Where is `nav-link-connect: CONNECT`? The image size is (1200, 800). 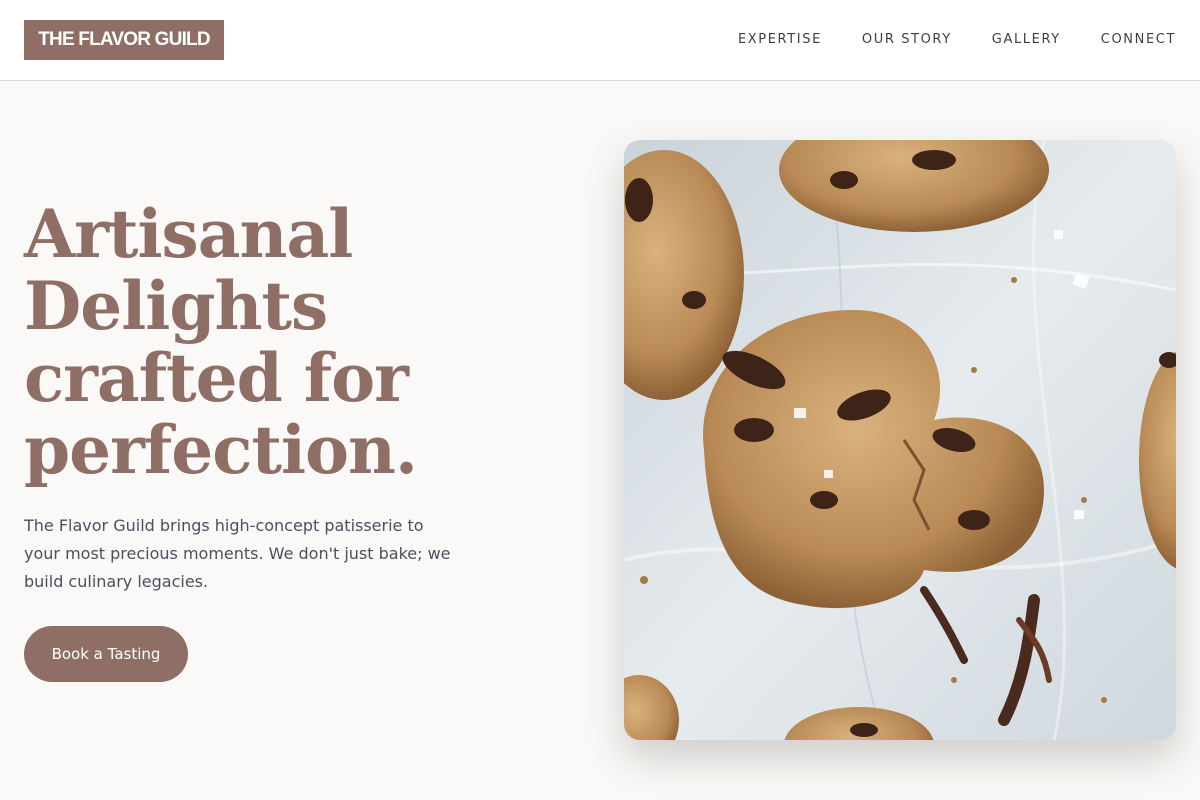
nav-link-connect: CONNECT is located at coordinates (1138, 40).